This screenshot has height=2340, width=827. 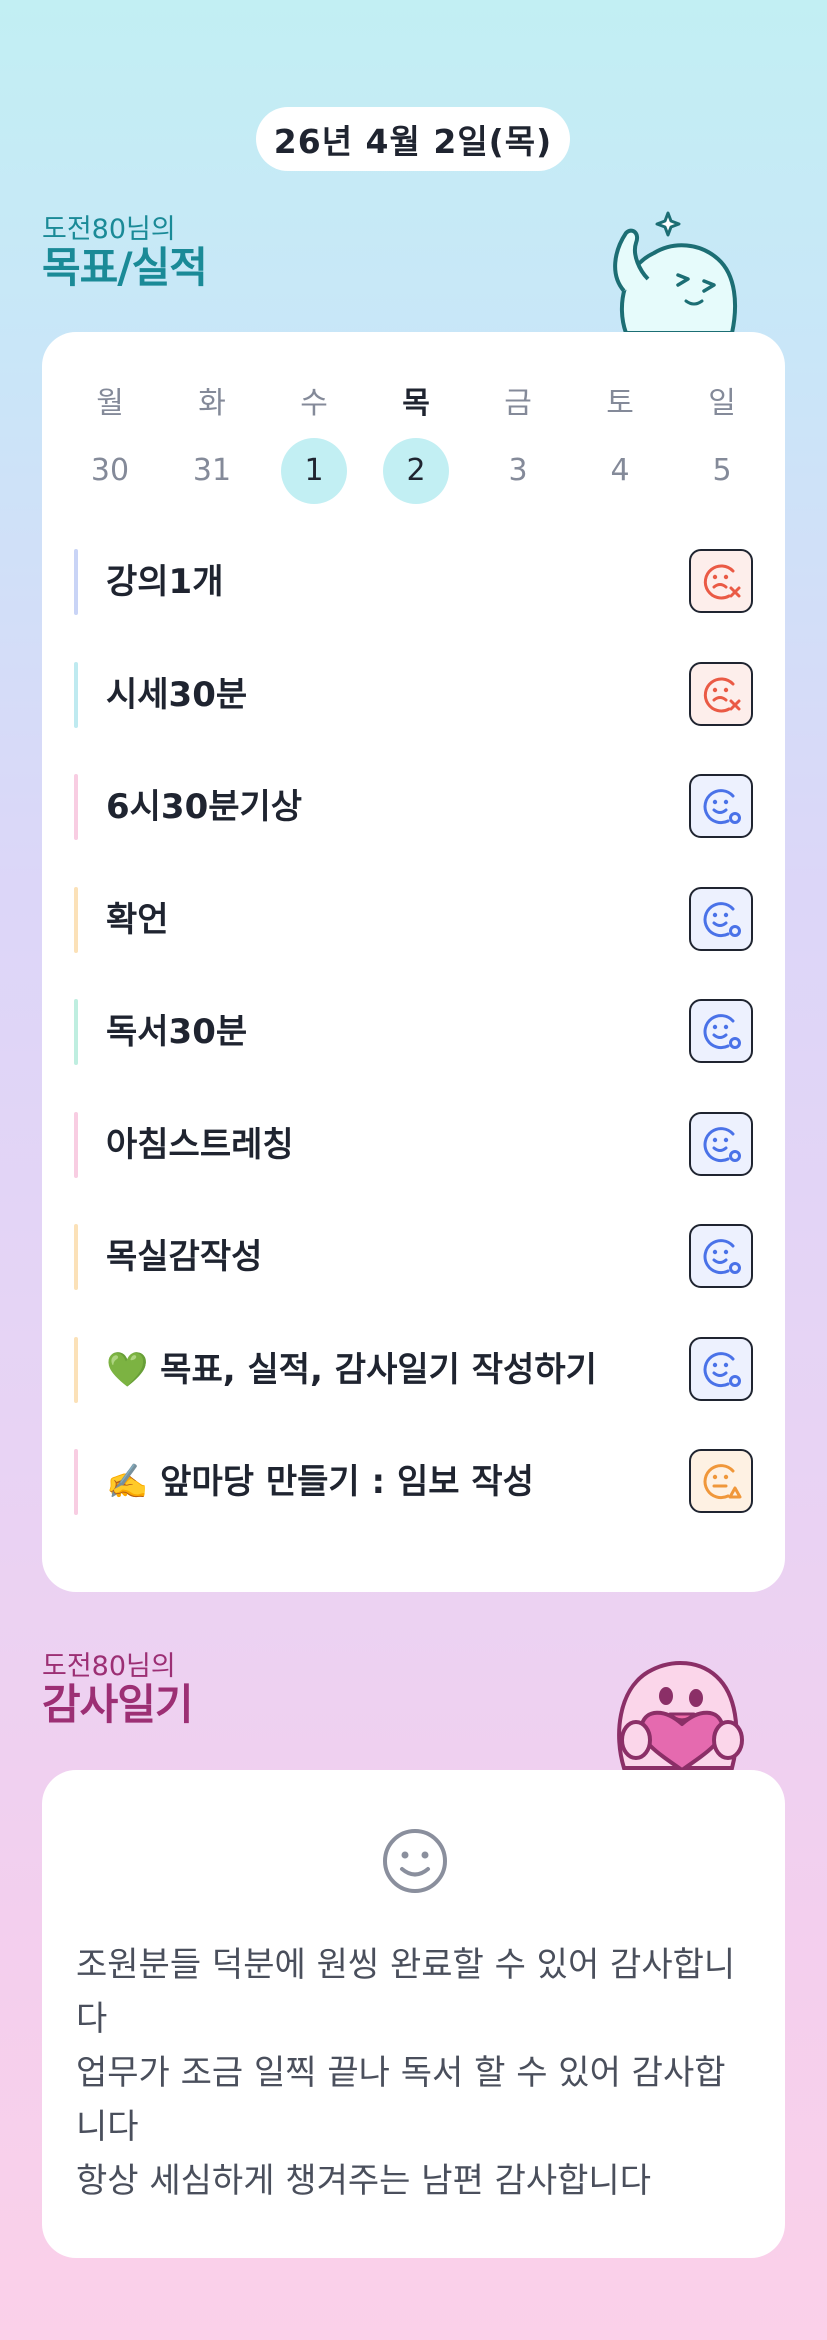 I want to click on day-name: 금, so click(x=518, y=403).